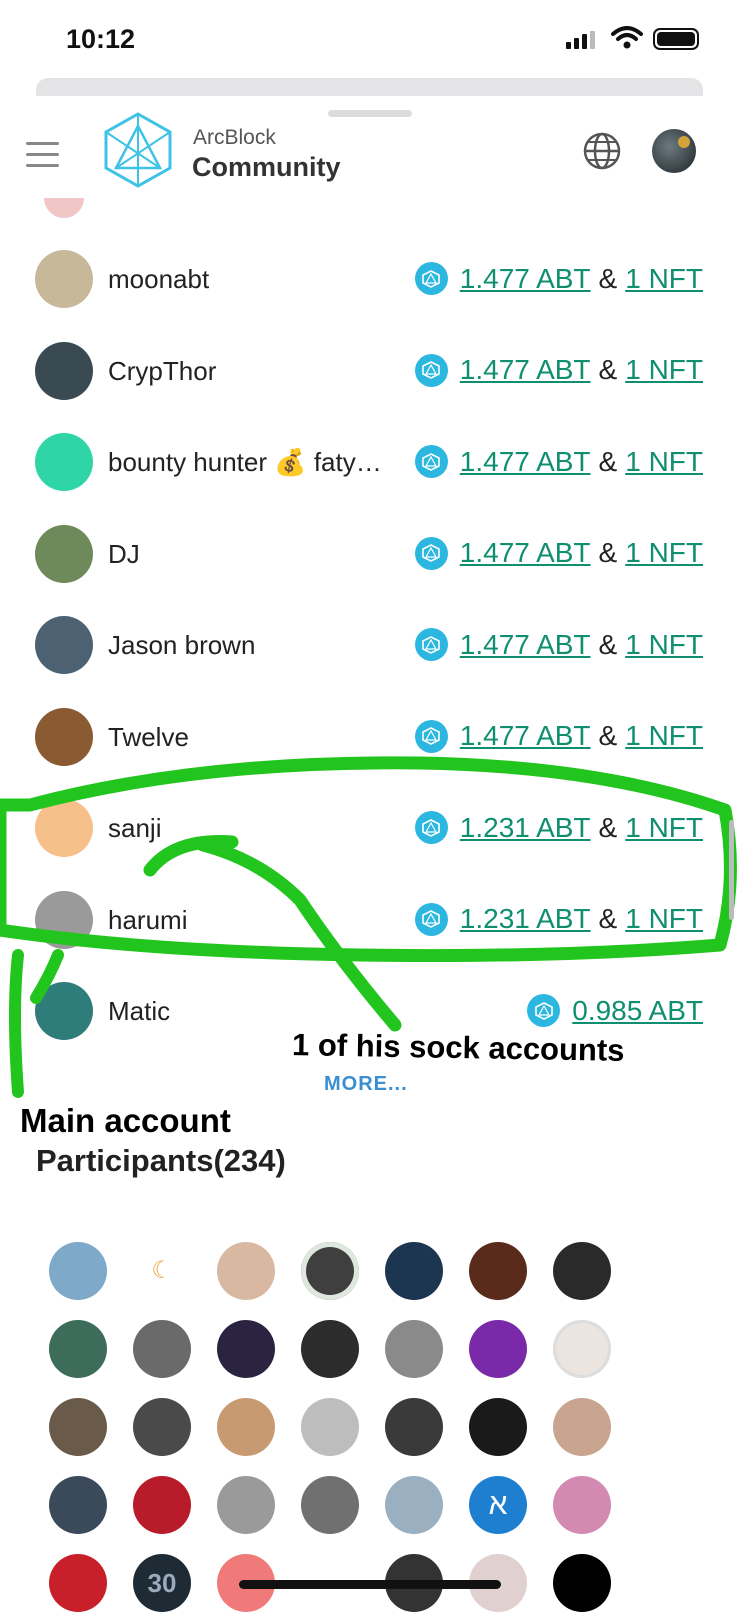 This screenshot has width=739, height=1612. I want to click on thirty-glyph: 30, so click(162, 1583).